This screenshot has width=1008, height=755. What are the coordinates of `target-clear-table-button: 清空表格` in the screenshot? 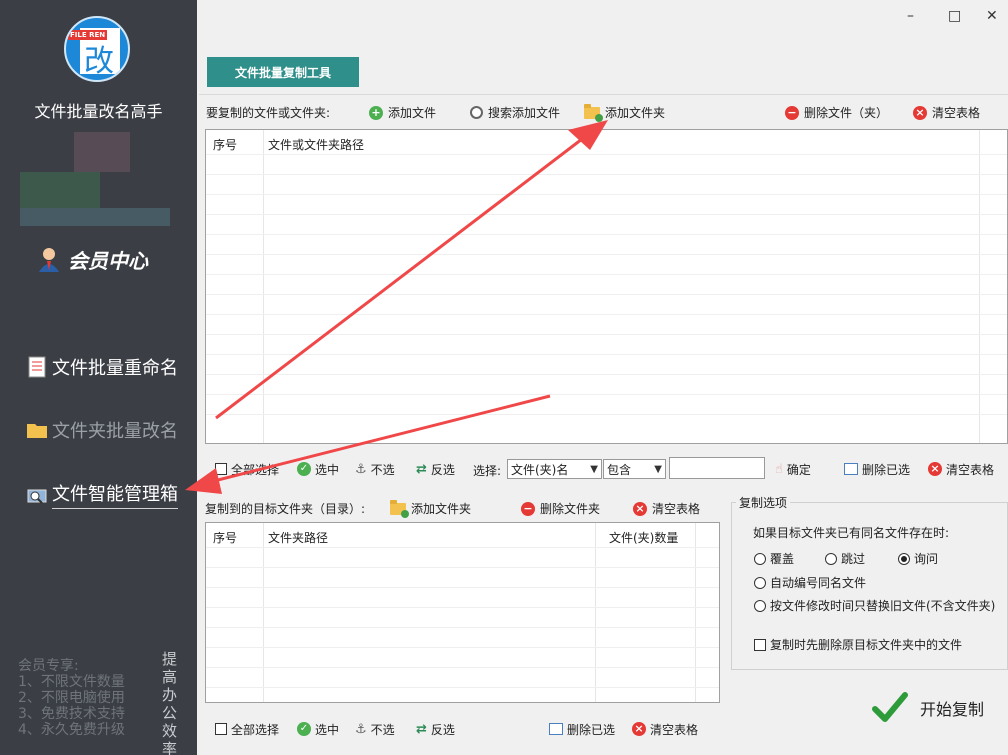 It's located at (666, 508).